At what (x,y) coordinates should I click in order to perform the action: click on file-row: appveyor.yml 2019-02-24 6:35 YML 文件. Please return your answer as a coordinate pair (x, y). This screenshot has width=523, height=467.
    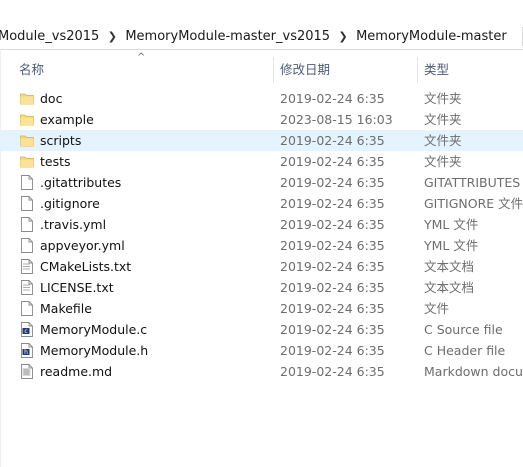
    Looking at the image, I should click on (261, 245).